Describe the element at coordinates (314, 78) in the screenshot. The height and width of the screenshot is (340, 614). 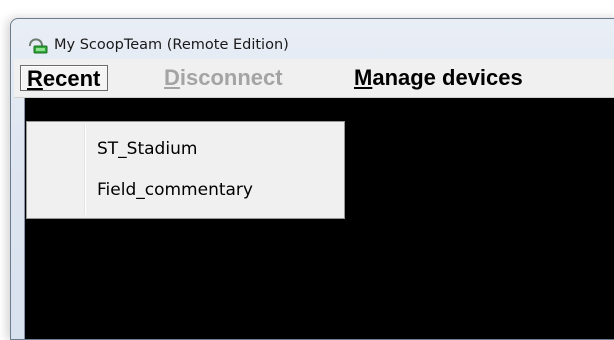
I see `menu-bar: Recent Disconnect Manage devices` at that location.